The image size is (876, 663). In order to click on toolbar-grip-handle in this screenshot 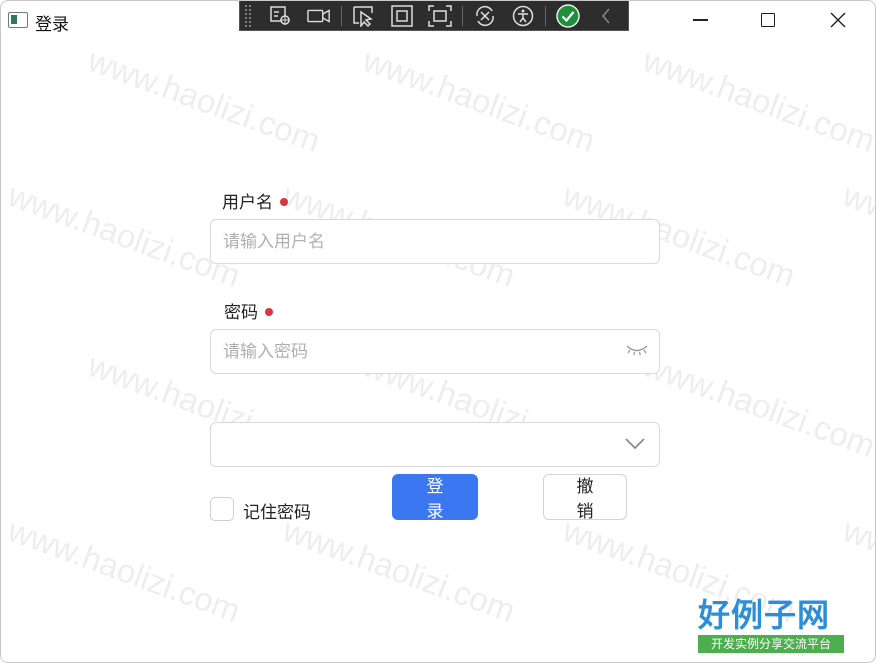, I will do `click(248, 15)`.